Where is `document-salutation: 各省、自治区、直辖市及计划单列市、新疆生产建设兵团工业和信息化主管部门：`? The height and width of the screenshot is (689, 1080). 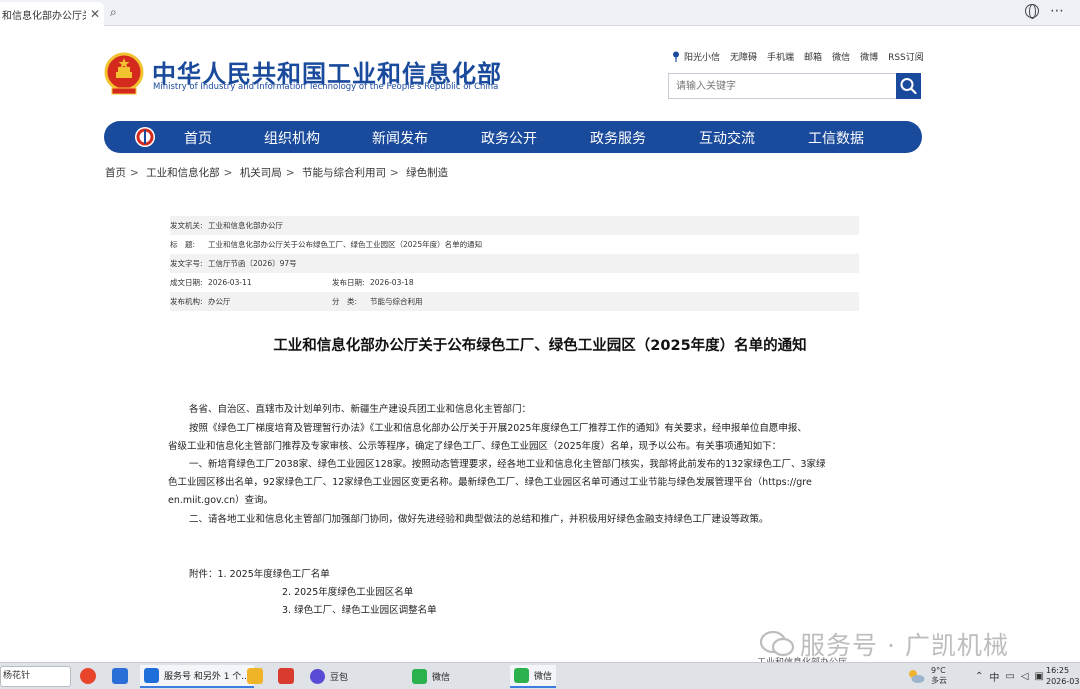 document-salutation: 各省、自治区、直辖市及计划单列市、新疆生产建设兵团工业和信息化主管部门： is located at coordinates (360, 409).